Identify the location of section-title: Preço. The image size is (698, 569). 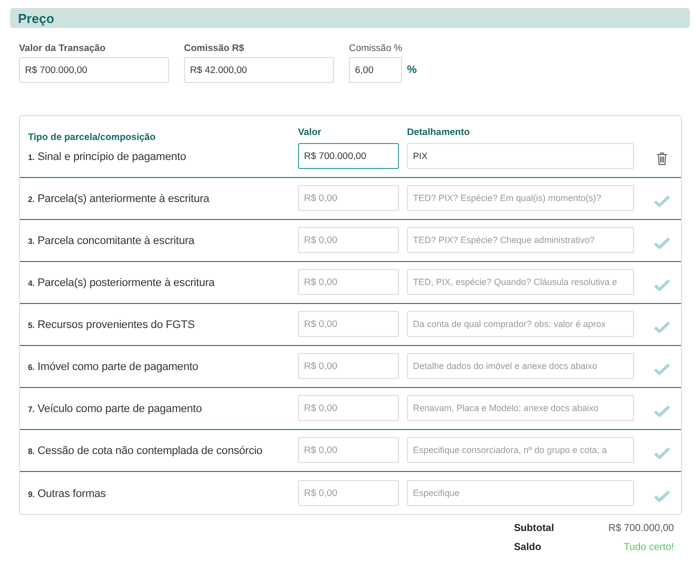
(36, 18).